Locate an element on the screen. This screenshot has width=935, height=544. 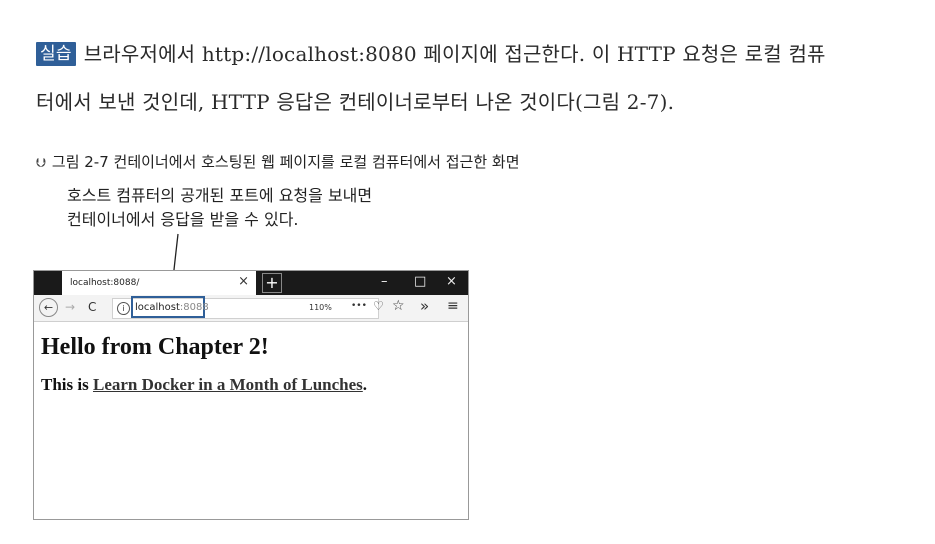
forward-button: → is located at coordinates (70, 307).